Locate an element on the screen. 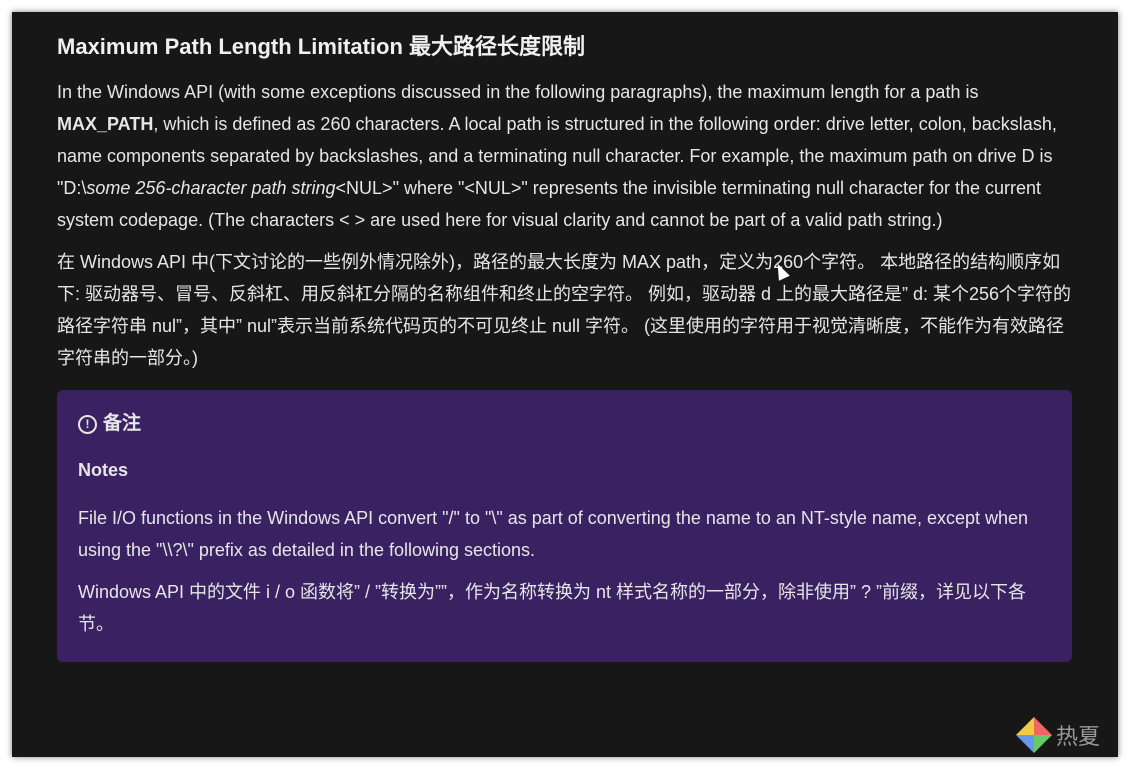 This screenshot has width=1130, height=769. section-title: Maximum Path Length Limitation 最大路径长度限制 is located at coordinates (321, 46).